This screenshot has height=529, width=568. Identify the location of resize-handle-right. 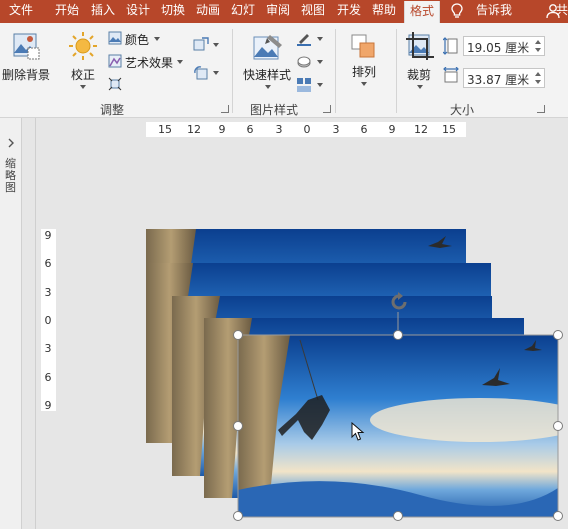
(558, 426).